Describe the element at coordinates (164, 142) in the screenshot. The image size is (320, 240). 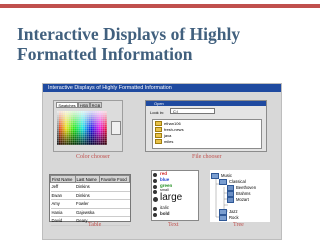
I see `file-list-item: miles` at that location.